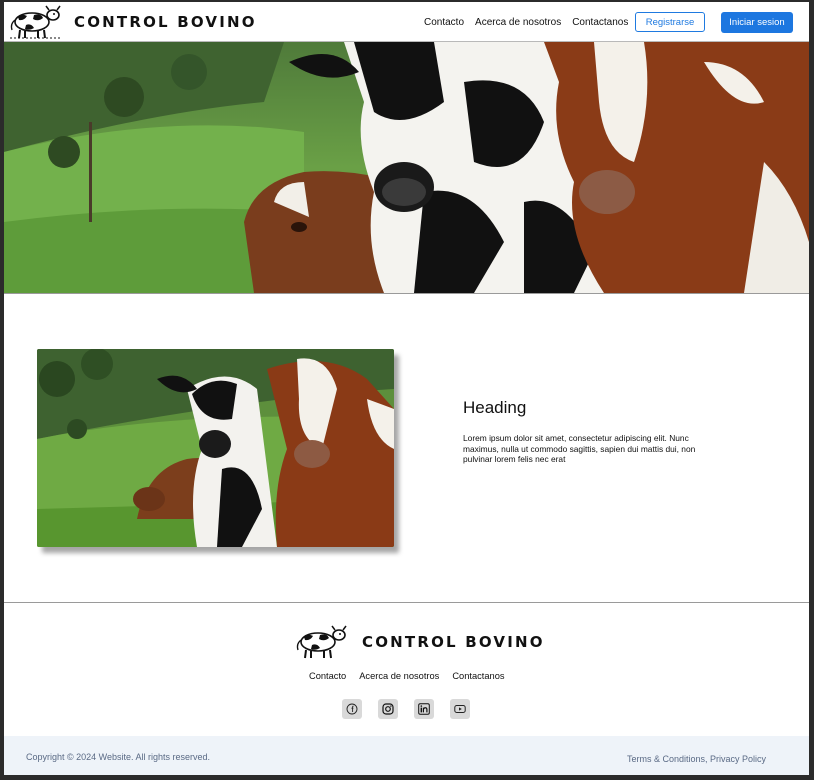  I want to click on footer-brand-logo: CONTROL BOVINO, so click(419, 642).